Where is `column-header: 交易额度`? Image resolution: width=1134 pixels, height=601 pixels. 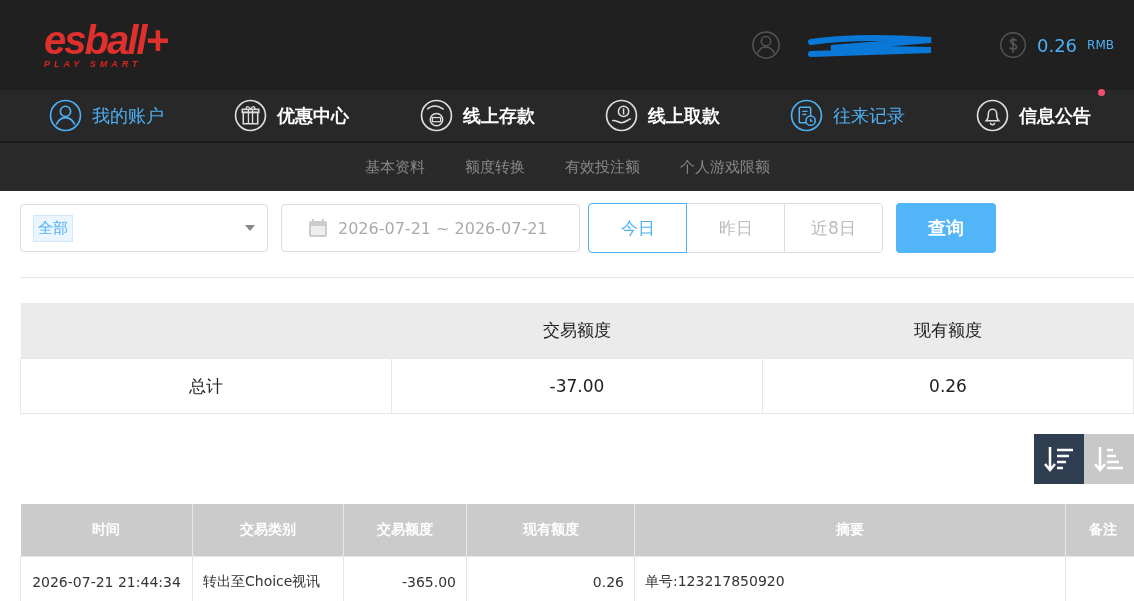
column-header: 交易额度 is located at coordinates (577, 331).